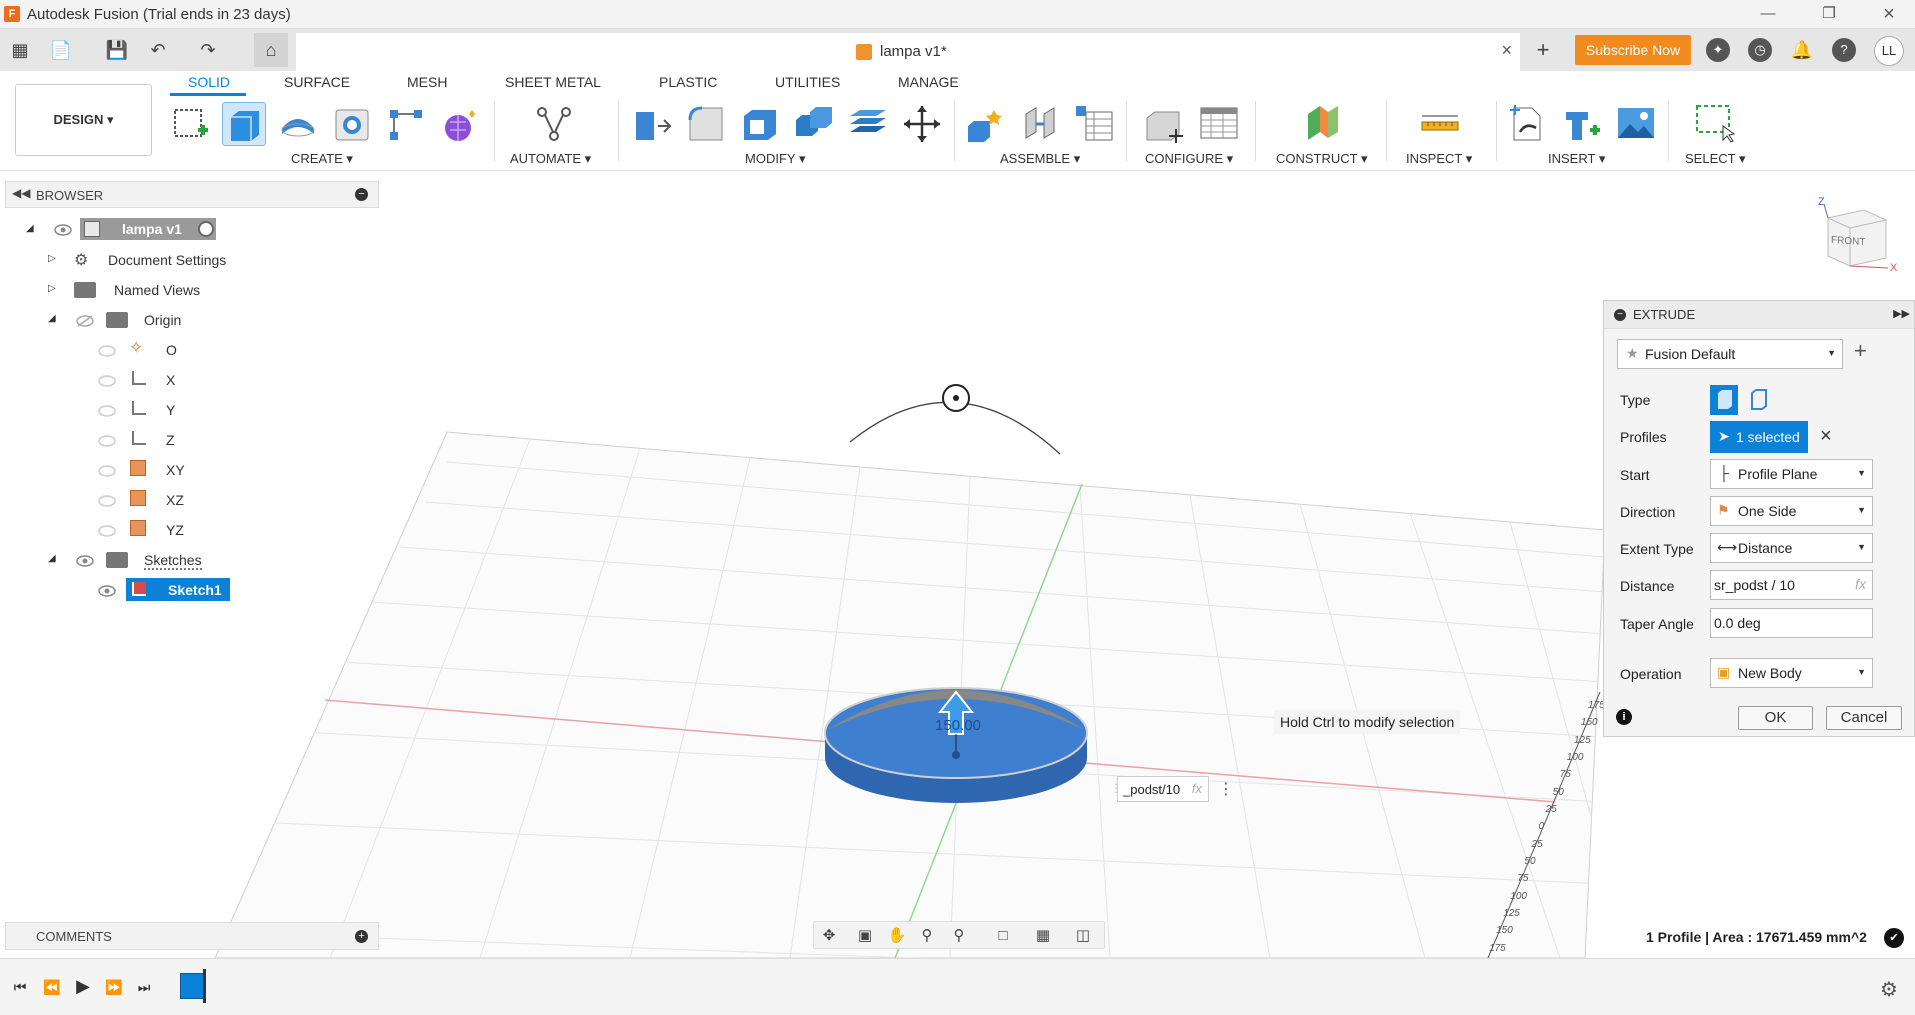 The width and height of the screenshot is (1915, 1015). What do you see at coordinates (1624, 717) in the screenshot?
I see `info-icon: i` at bounding box center [1624, 717].